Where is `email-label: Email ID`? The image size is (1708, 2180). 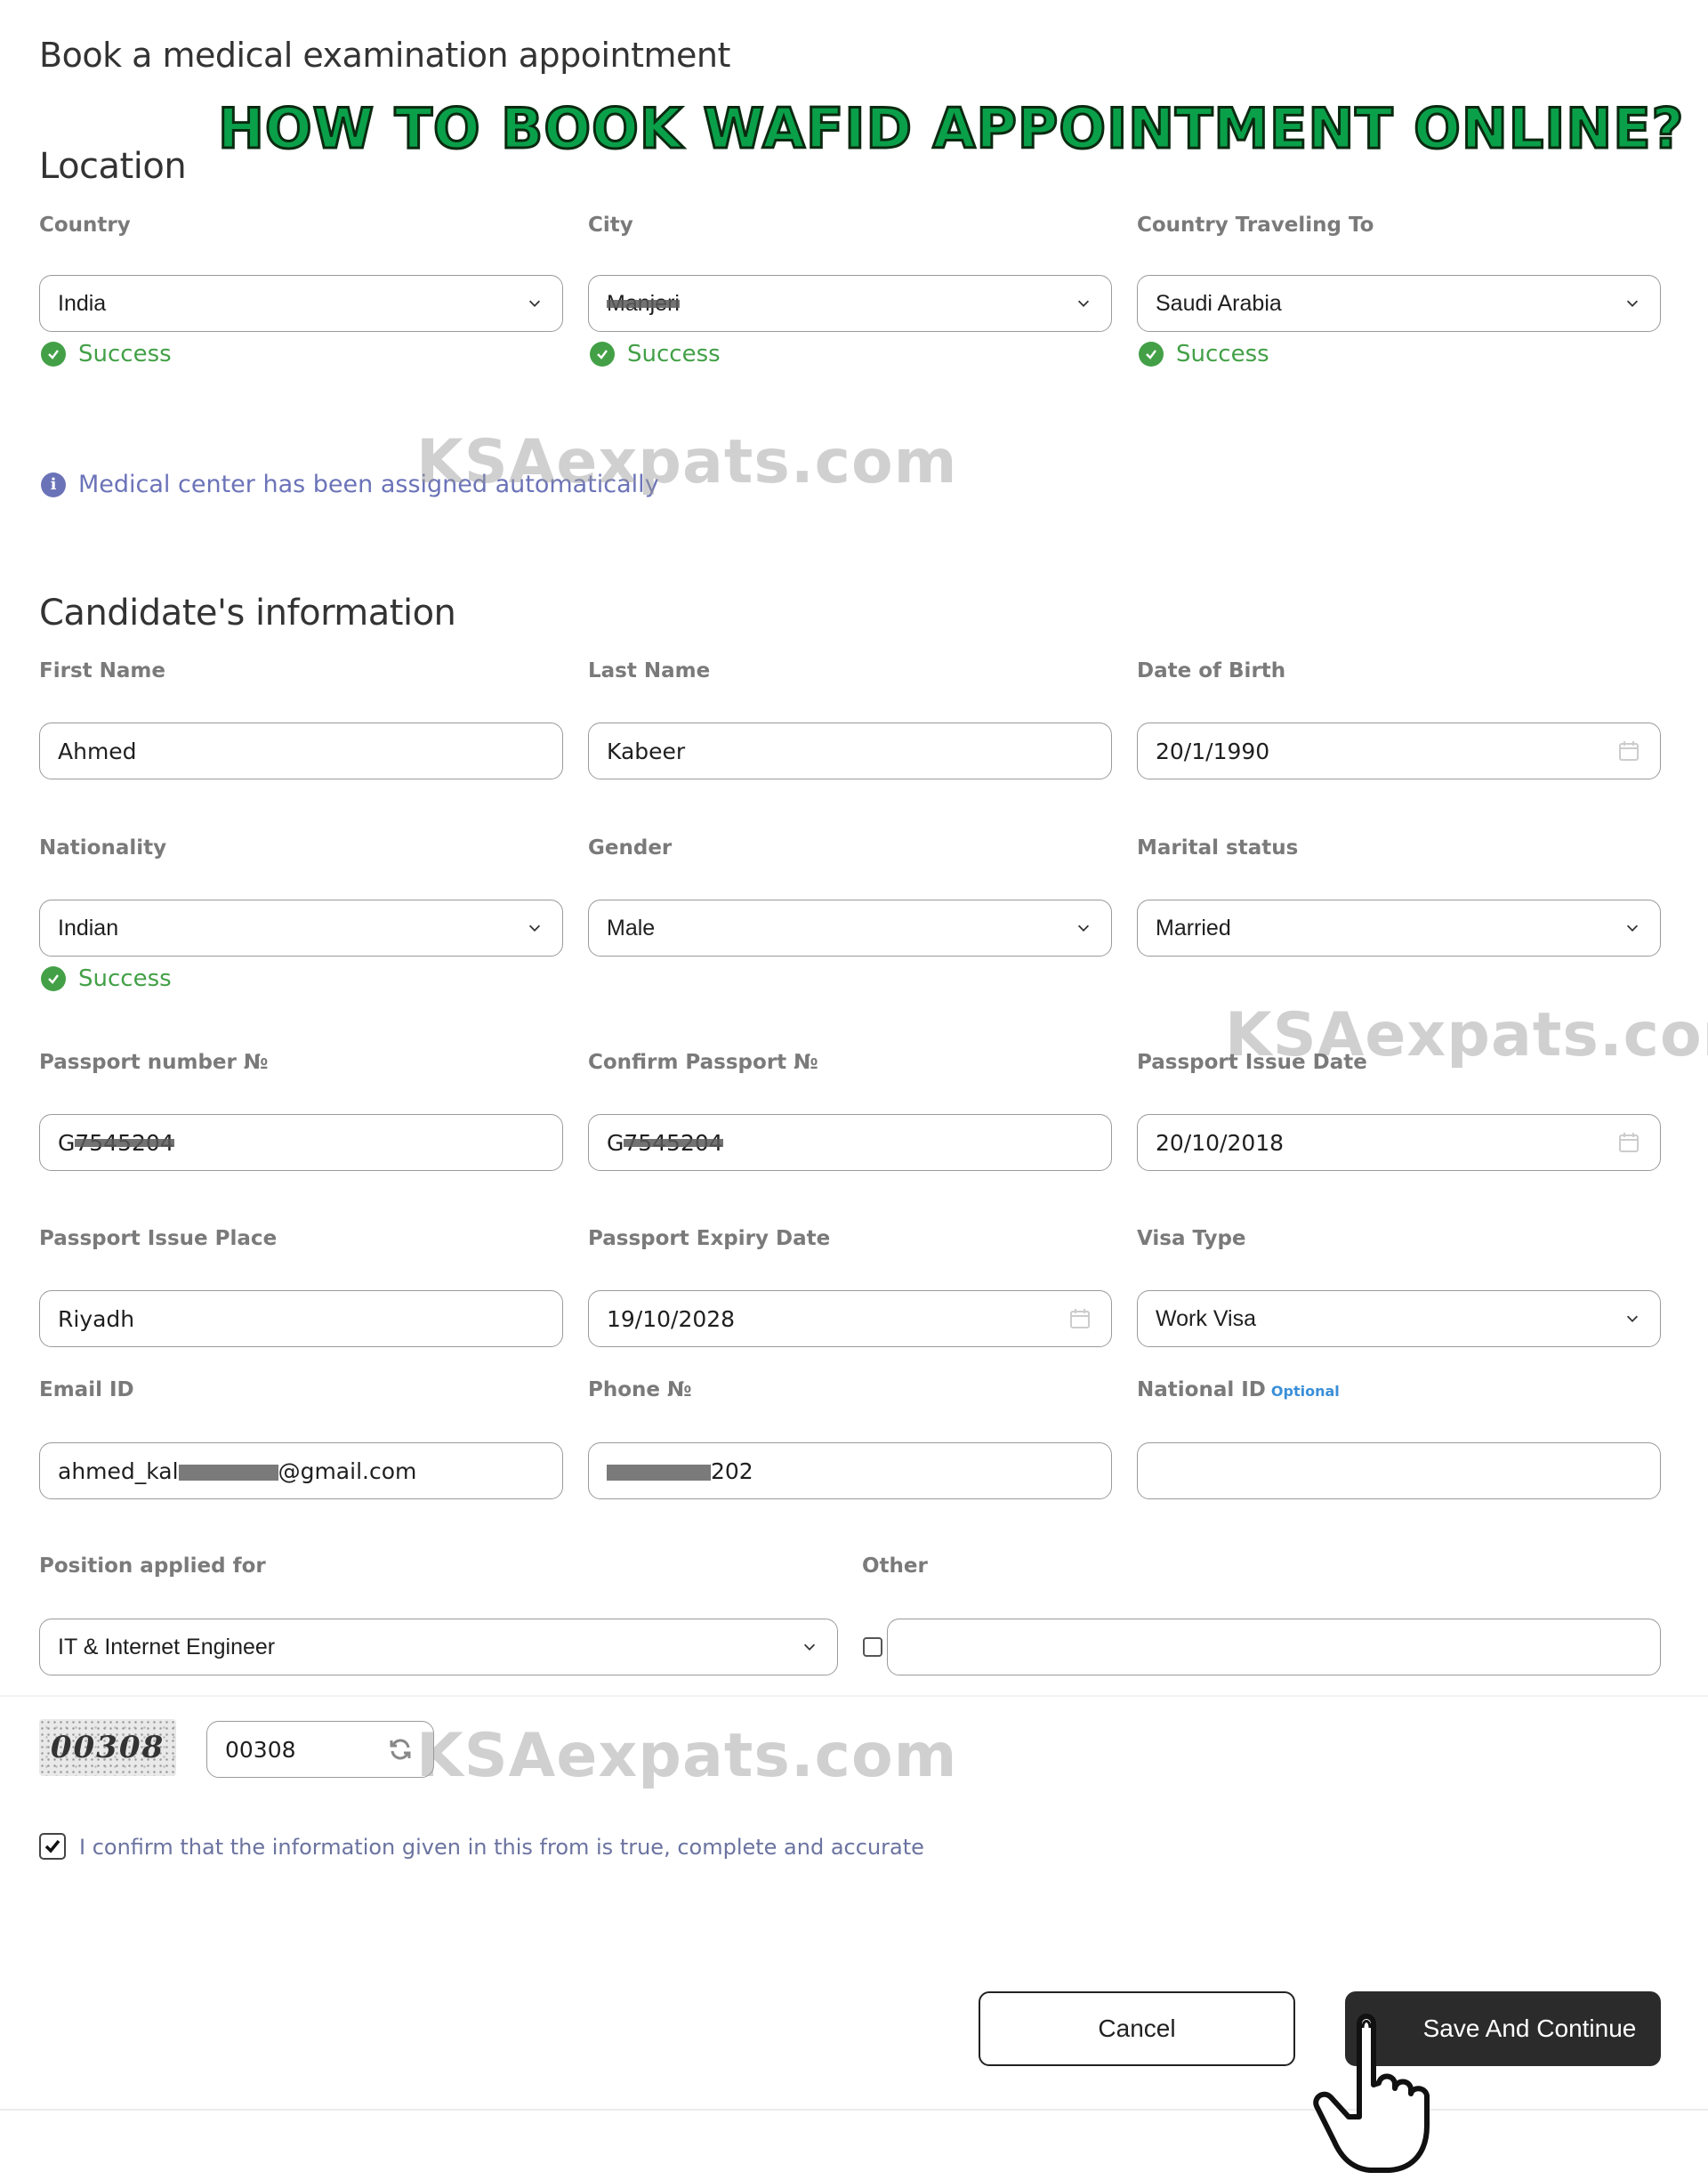
email-label: Email ID is located at coordinates (86, 1389).